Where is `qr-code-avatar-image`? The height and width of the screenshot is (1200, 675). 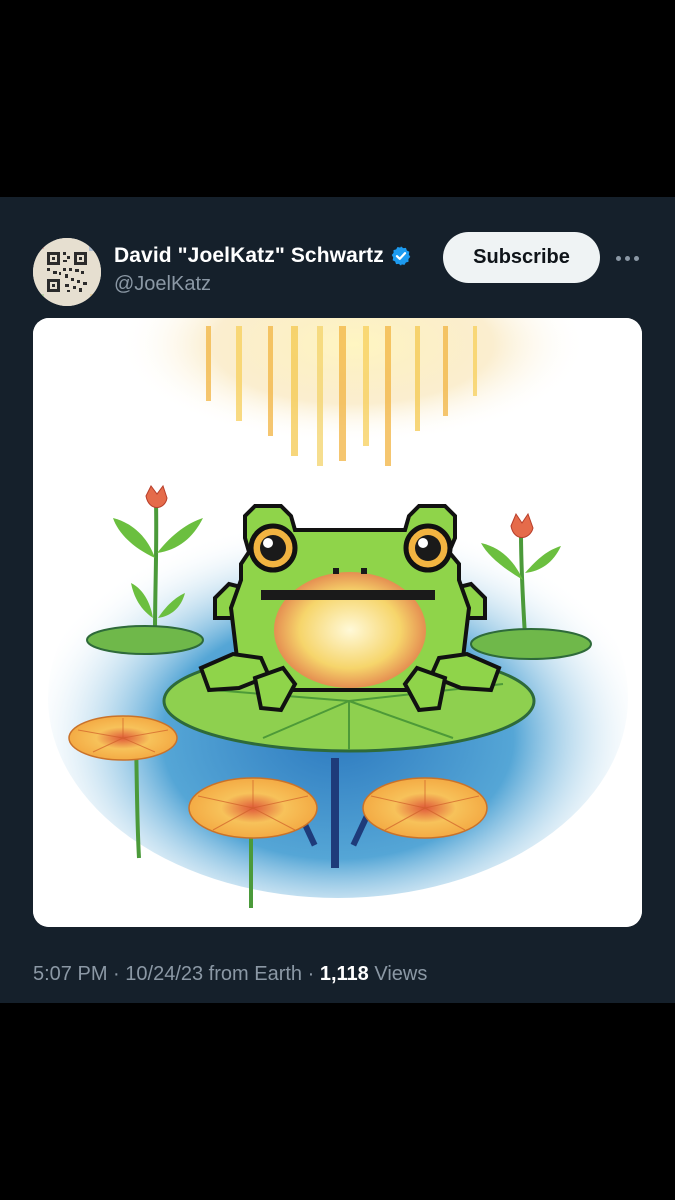 qr-code-avatar-image is located at coordinates (67, 272).